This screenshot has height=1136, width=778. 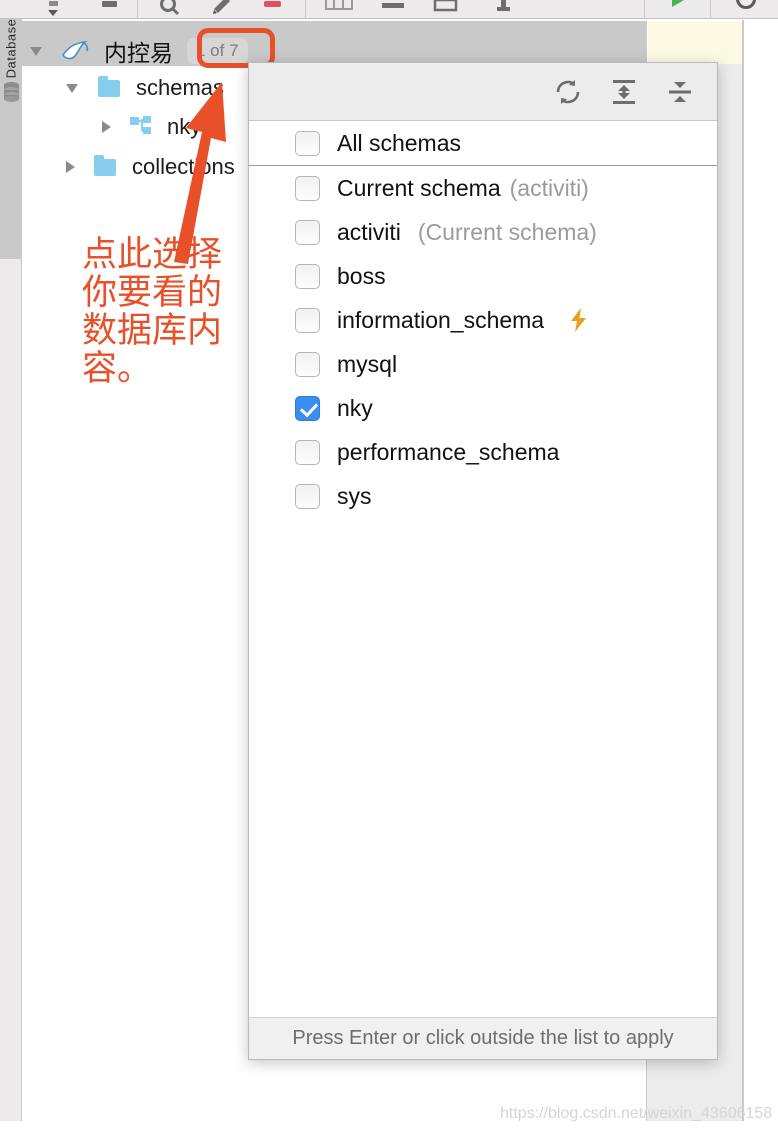 I want to click on list-item-label: Current schema, so click(x=419, y=187).